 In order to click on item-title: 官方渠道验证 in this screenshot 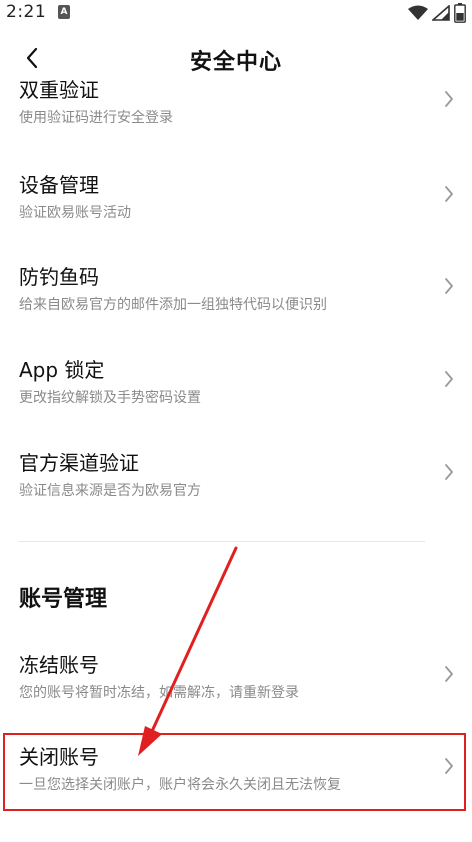, I will do `click(79, 463)`.